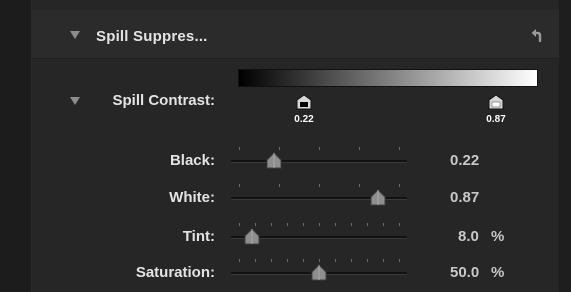 Image resolution: width=571 pixels, height=292 pixels. What do you see at coordinates (464, 160) in the screenshot?
I see `black-value: 0.22` at bounding box center [464, 160].